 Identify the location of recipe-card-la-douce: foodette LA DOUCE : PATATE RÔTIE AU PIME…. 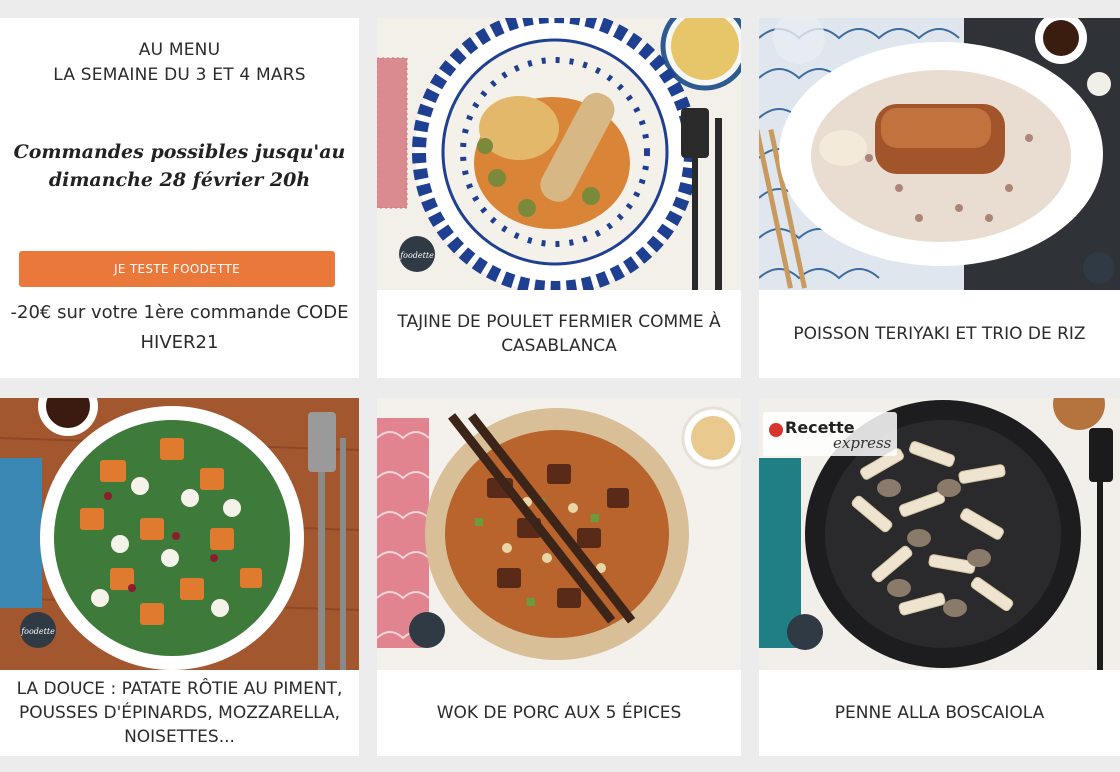
(179, 577).